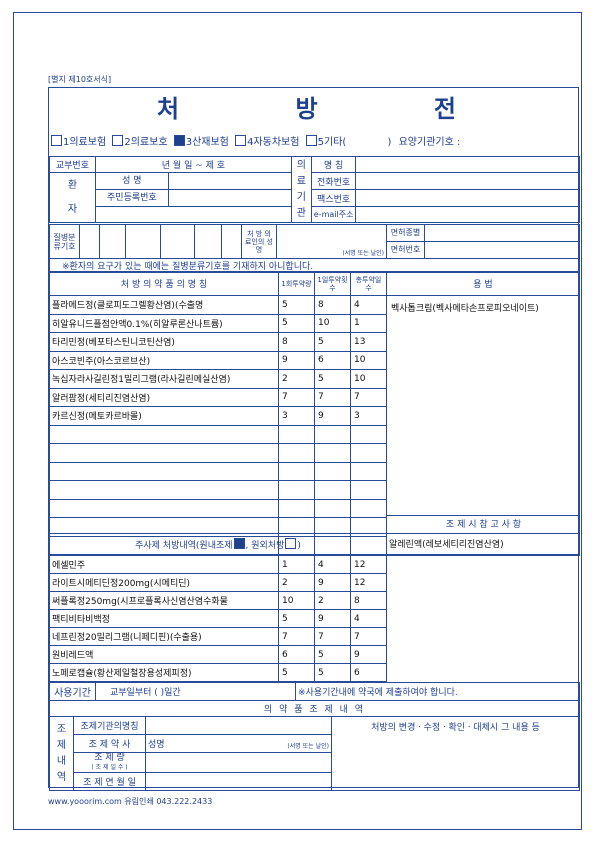 This screenshot has height=842, width=595. I want to click on pharmacist-value: 성명 (서명 또는 날인), so click(238, 743).